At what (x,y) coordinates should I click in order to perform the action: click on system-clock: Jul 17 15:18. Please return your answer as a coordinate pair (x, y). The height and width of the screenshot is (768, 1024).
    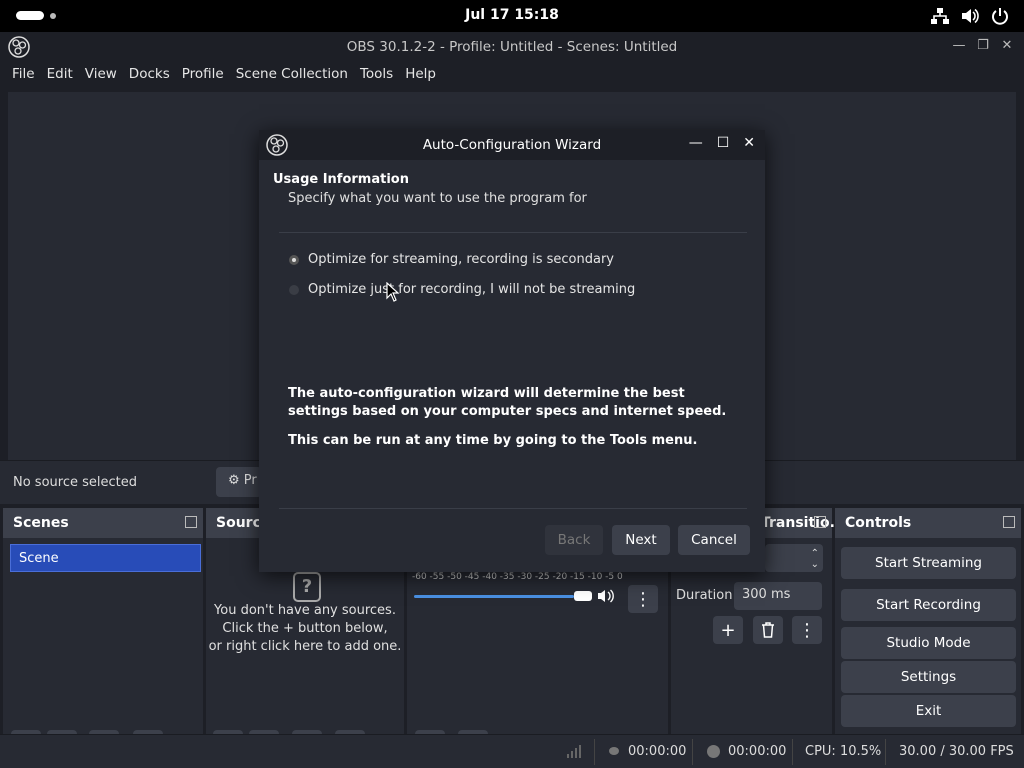
    Looking at the image, I should click on (512, 15).